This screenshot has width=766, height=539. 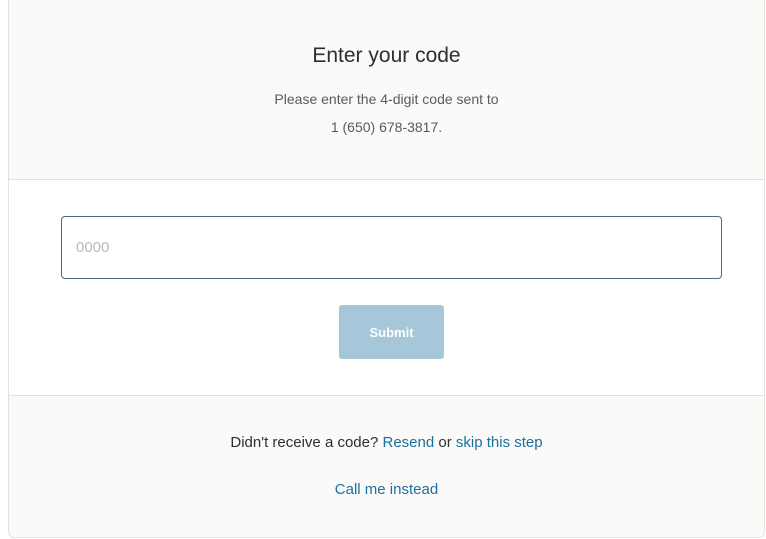 What do you see at coordinates (386, 127) in the screenshot?
I see `phone-number-text: 1 (650) 678-3817.` at bounding box center [386, 127].